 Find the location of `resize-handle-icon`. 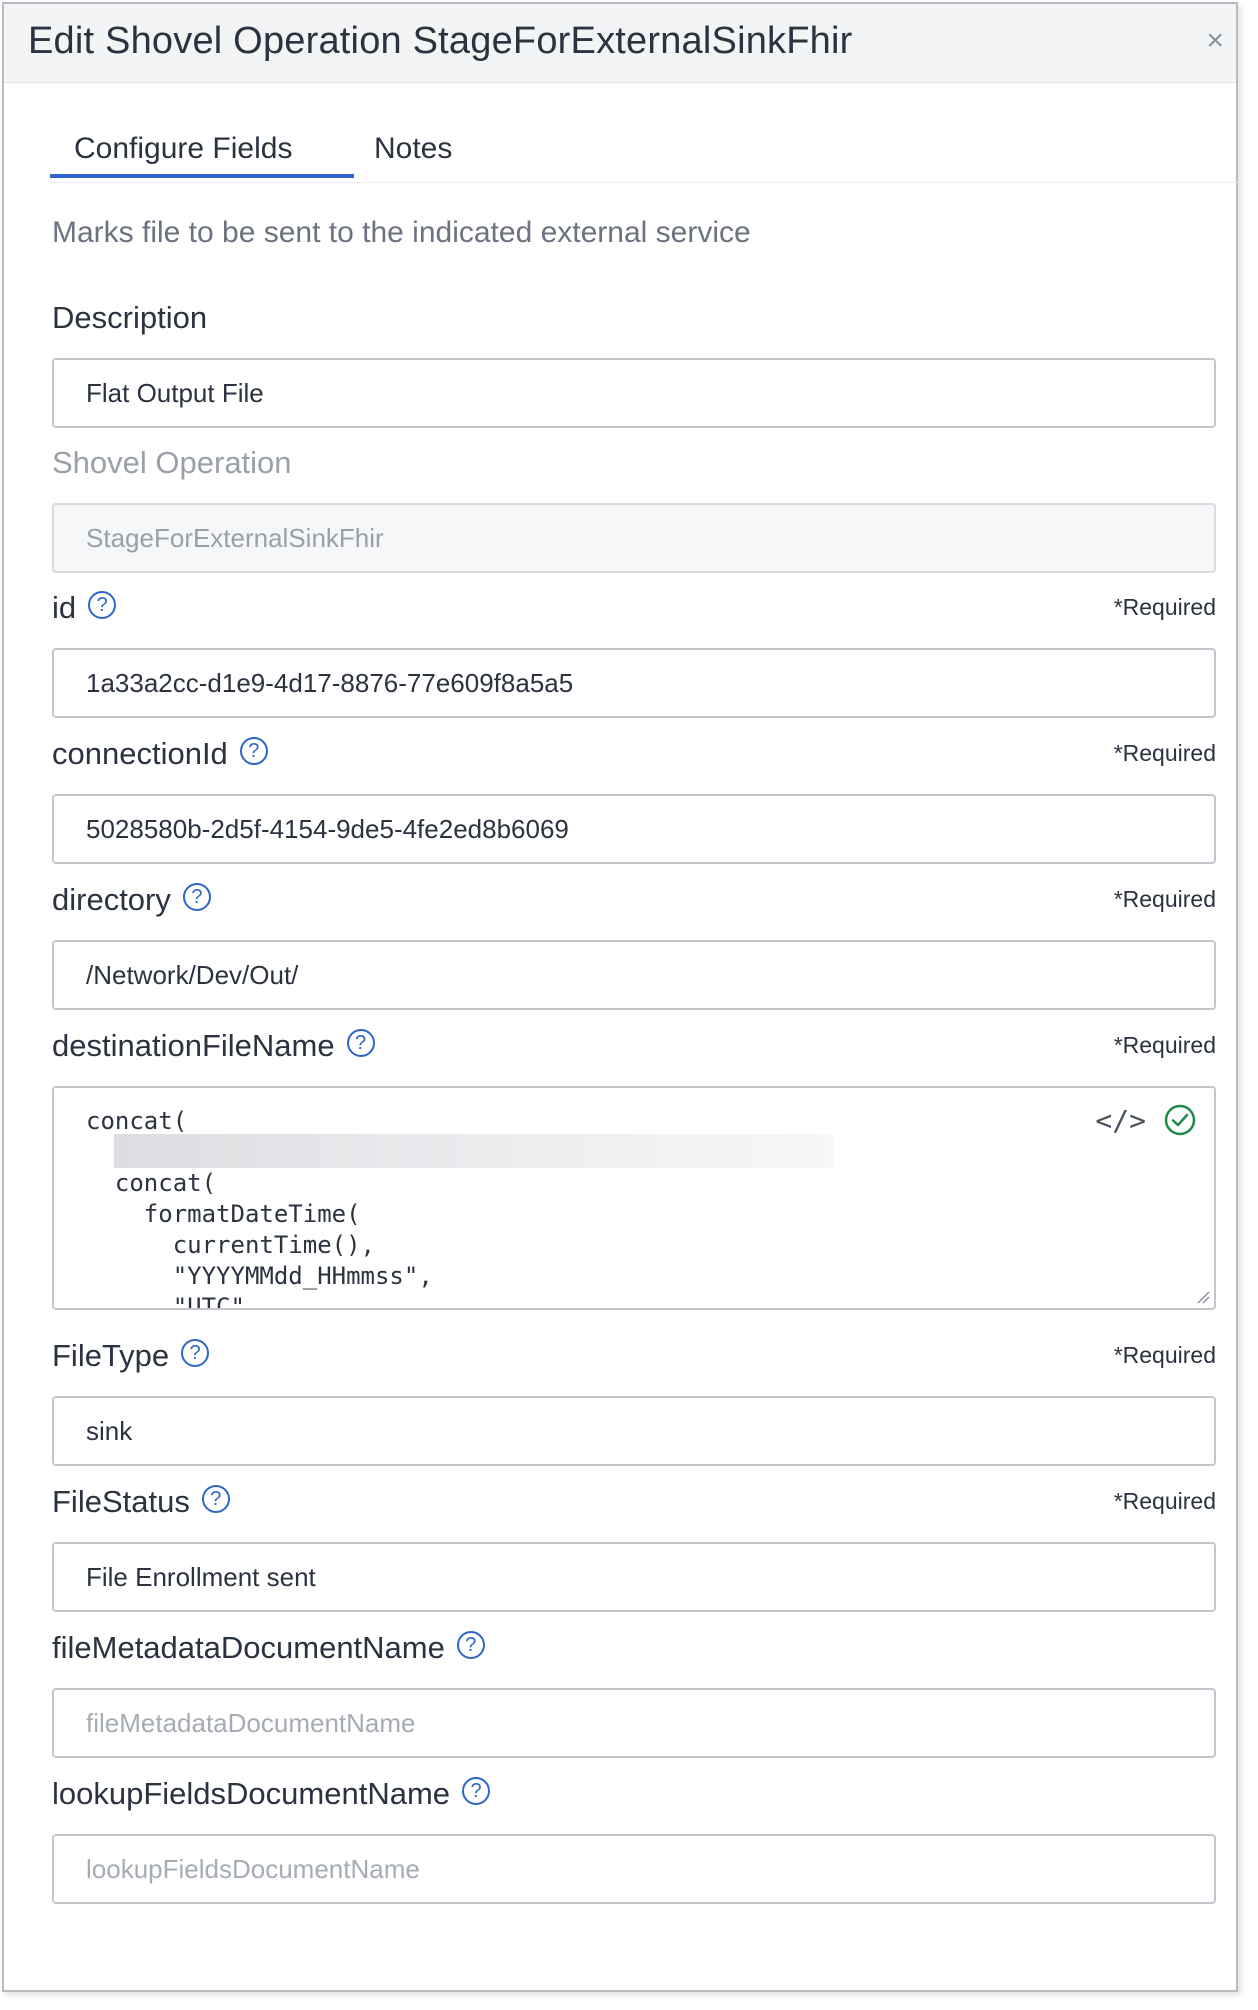

resize-handle-icon is located at coordinates (1202, 1296).